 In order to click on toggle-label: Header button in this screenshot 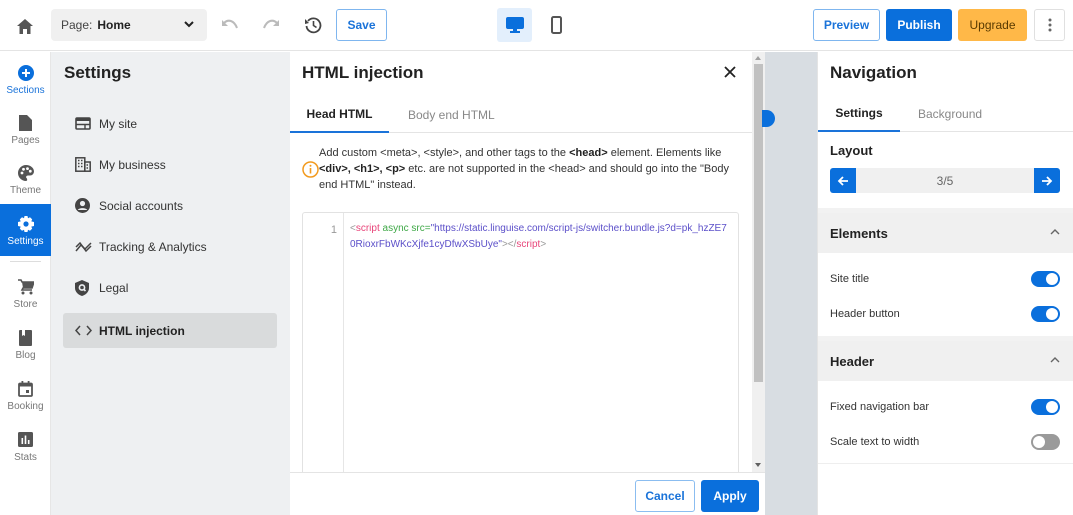, I will do `click(865, 314)`.